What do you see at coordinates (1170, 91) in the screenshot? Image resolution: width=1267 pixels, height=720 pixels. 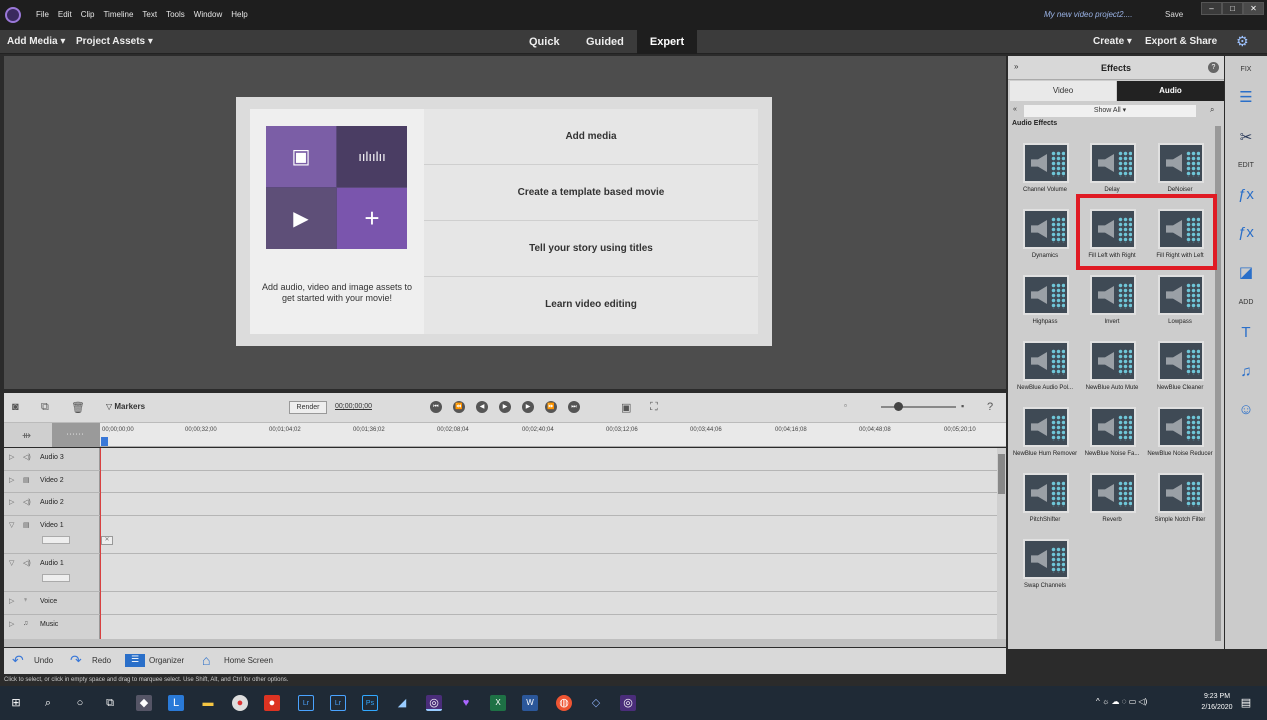 I see `tab-audio: Audio` at bounding box center [1170, 91].